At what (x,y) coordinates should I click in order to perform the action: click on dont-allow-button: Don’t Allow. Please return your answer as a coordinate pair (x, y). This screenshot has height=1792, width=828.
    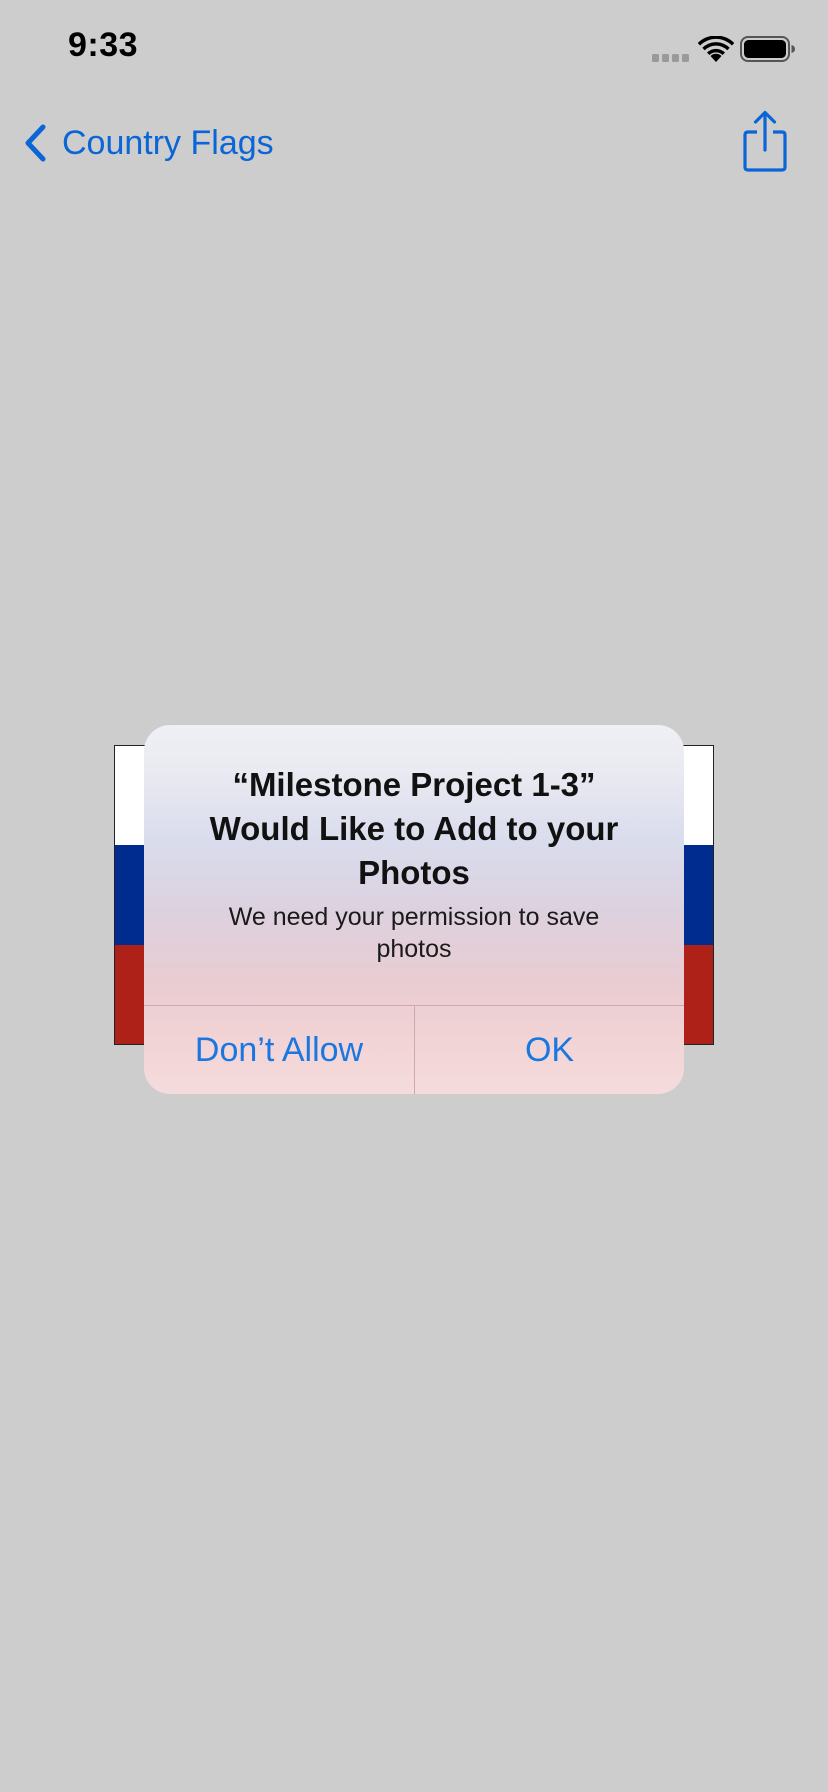
    Looking at the image, I should click on (279, 1050).